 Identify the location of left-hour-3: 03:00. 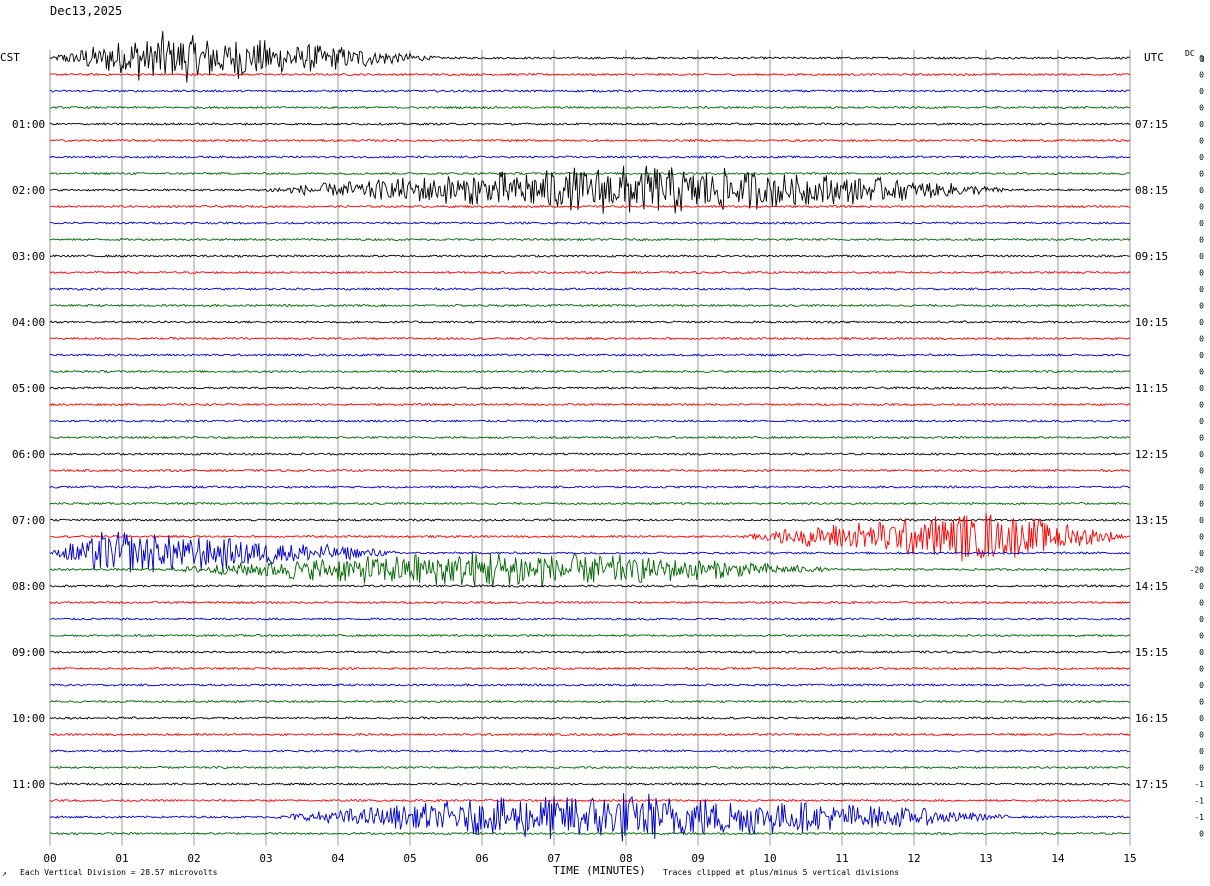
(28, 256).